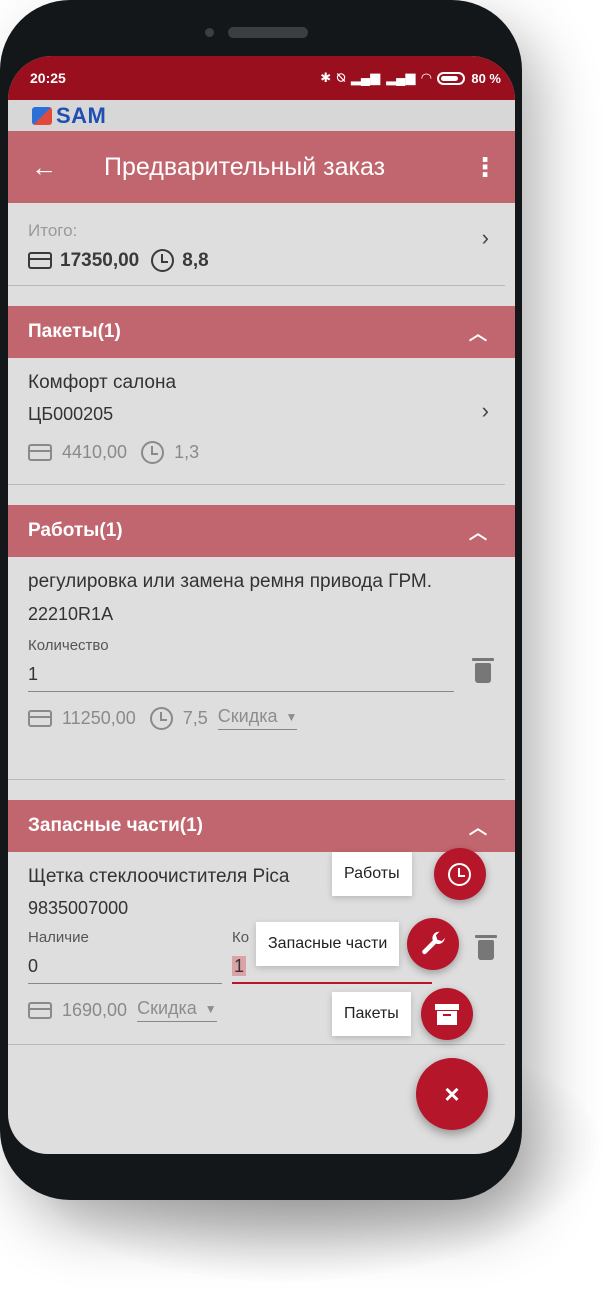 The image size is (613, 1307). I want to click on quantity-label: Количество, so click(68, 645).